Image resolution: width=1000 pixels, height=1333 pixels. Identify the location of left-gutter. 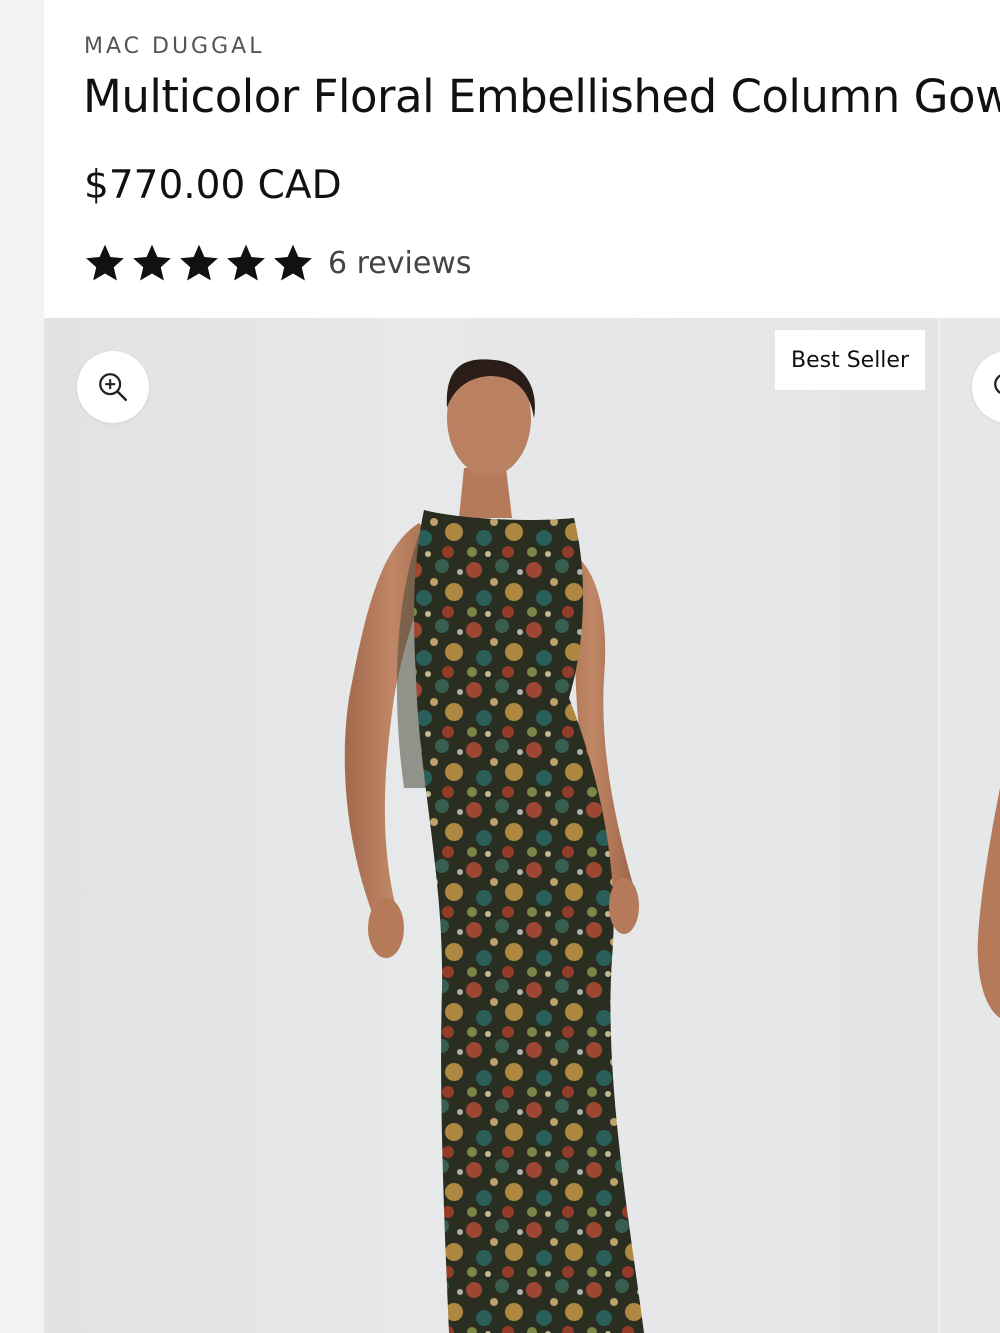
(22, 666).